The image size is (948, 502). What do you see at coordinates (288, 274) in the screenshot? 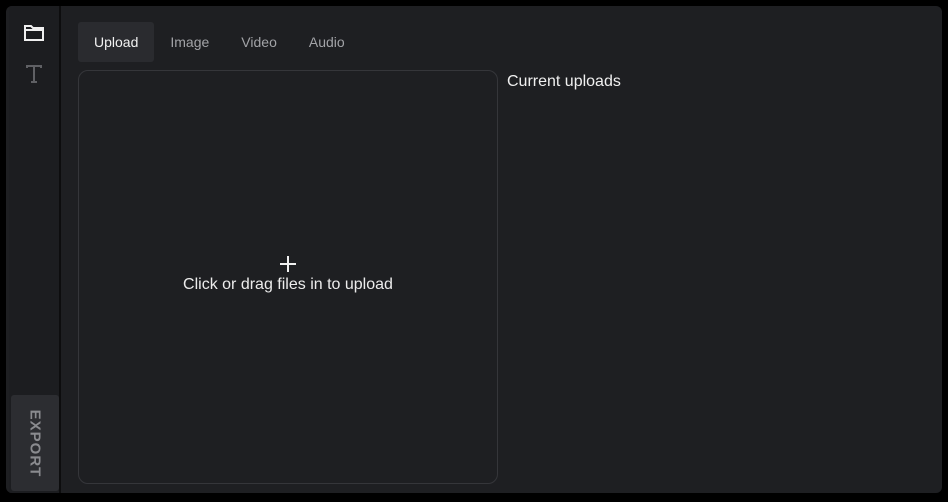
I see `dropzone-content: Click or drag files in to upload` at bounding box center [288, 274].